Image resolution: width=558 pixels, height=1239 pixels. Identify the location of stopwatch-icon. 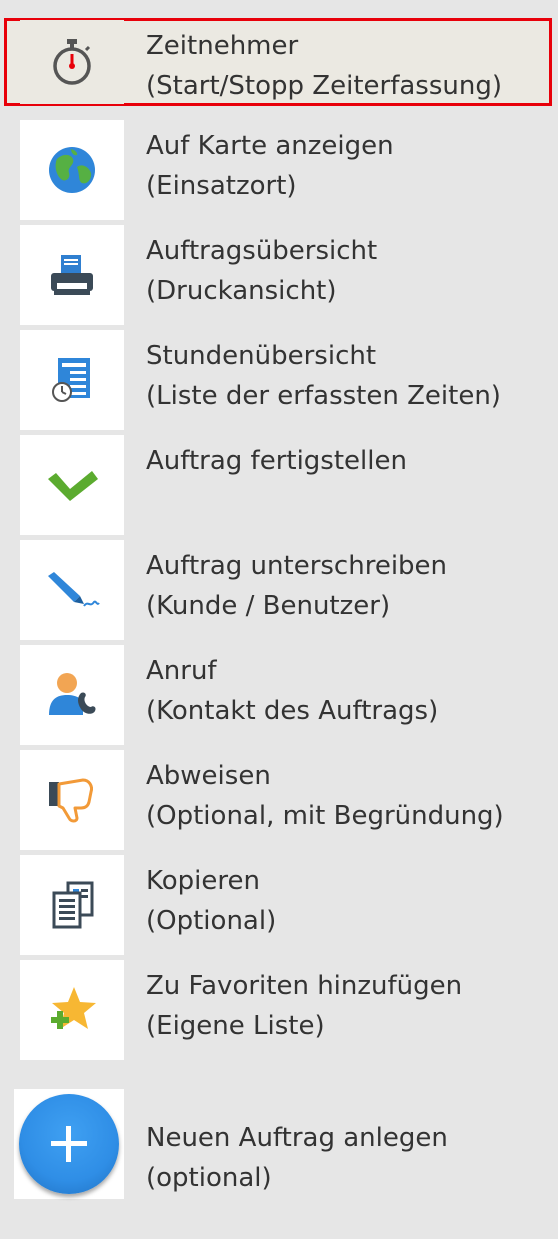
(72, 62).